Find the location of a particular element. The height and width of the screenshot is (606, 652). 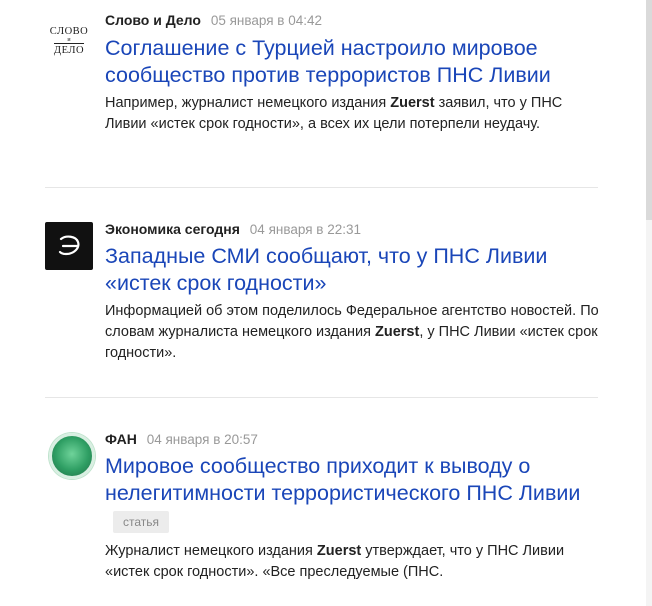

publish-time: 04 января в 20:57 is located at coordinates (202, 439).